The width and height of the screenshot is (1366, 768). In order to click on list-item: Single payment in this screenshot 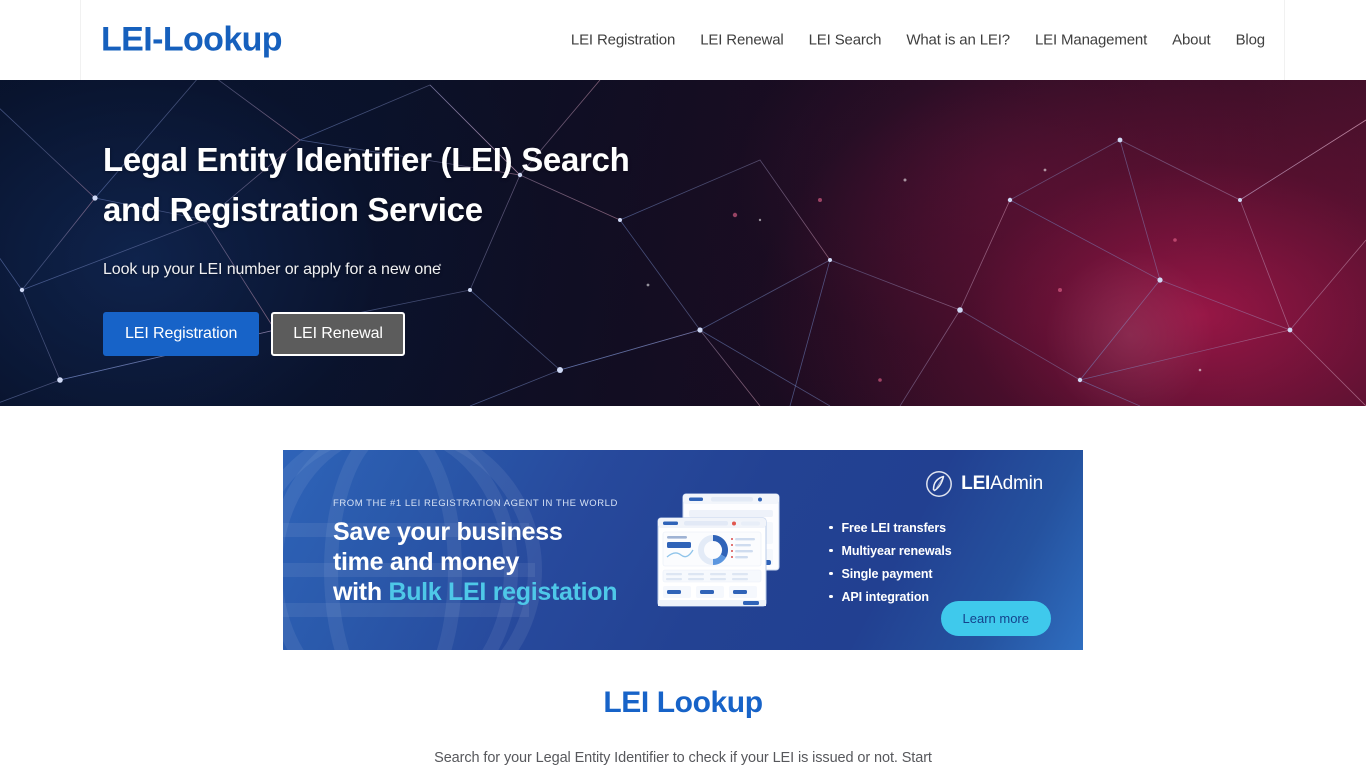, I will do `click(952, 573)`.